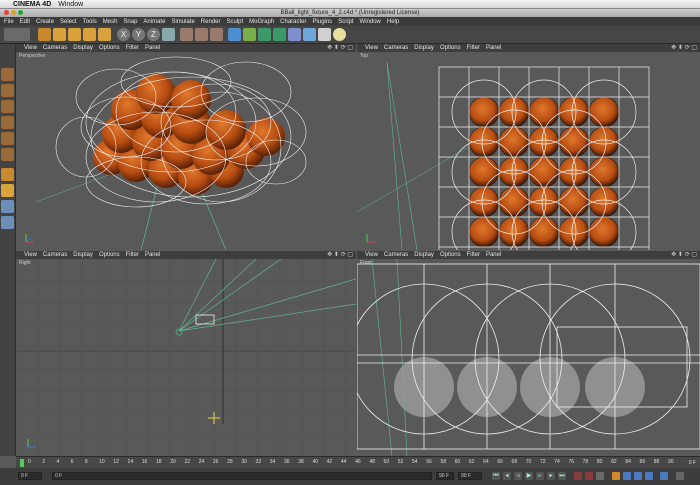 This screenshot has height=485, width=700. Describe the element at coordinates (345, 22) in the screenshot. I see `menu-script: Script` at that location.